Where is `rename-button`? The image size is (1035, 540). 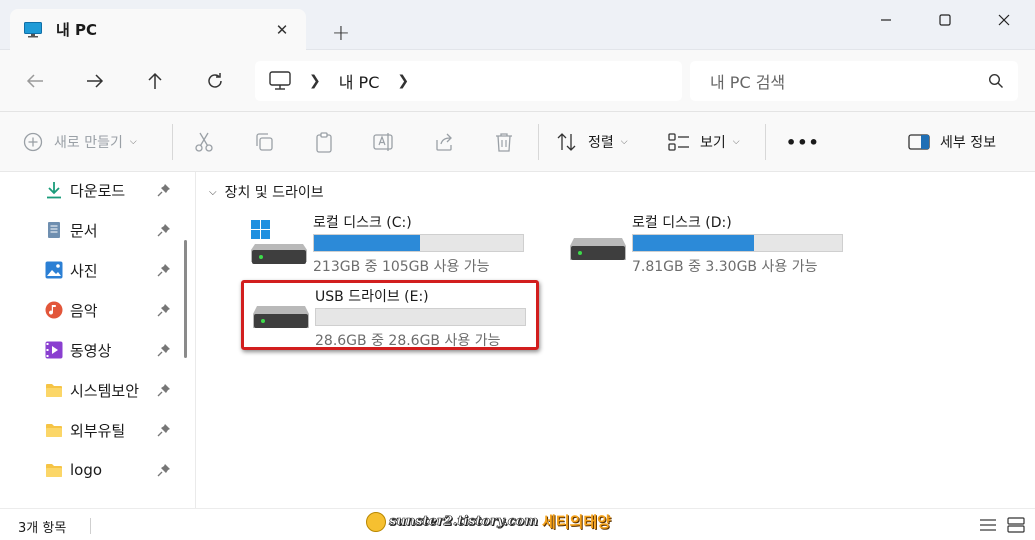
rename-button is located at coordinates (384, 142).